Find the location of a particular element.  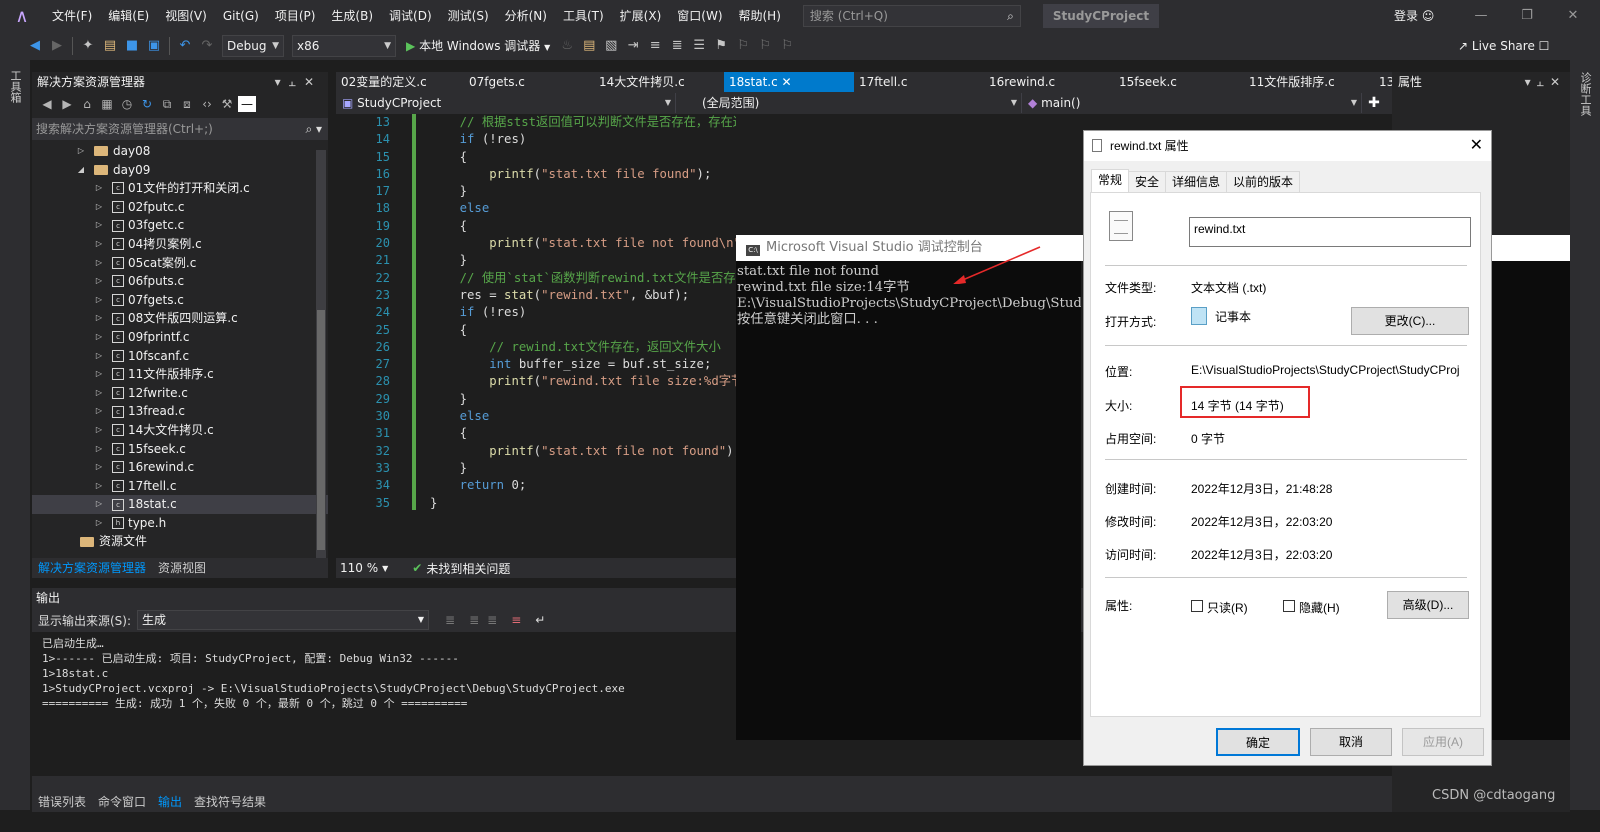

bottom-tab: 错误列表 is located at coordinates (62, 802).